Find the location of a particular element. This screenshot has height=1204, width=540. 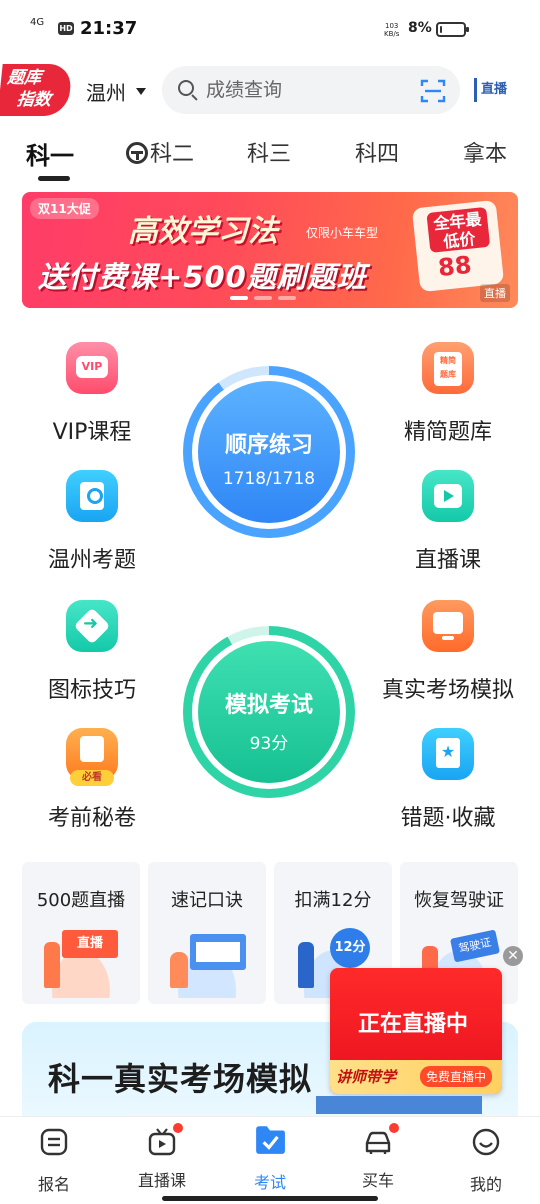

sequential-practice-button: 顺序练习 1718/1718 is located at coordinates (269, 452).